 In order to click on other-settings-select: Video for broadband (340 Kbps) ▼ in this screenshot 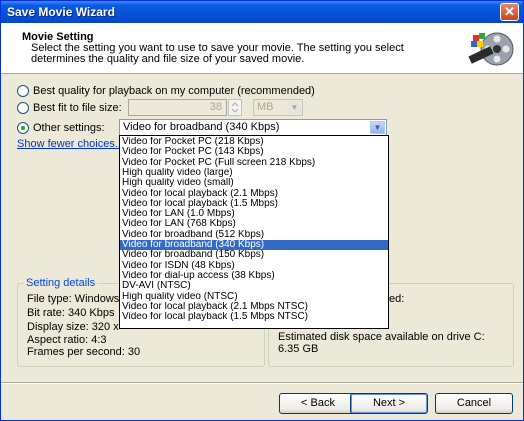, I will do `click(253, 127)`.